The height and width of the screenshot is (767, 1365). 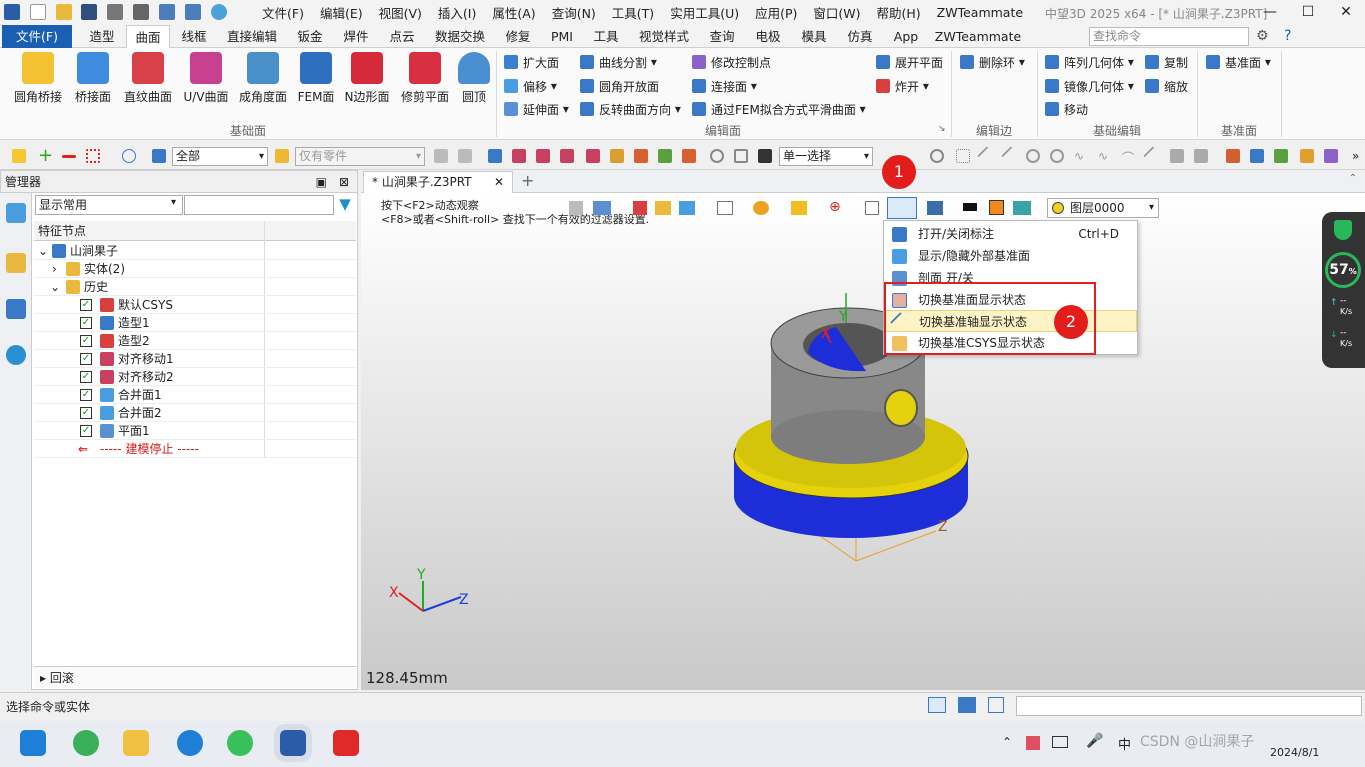 I want to click on save-icon, so click(x=89, y=12).